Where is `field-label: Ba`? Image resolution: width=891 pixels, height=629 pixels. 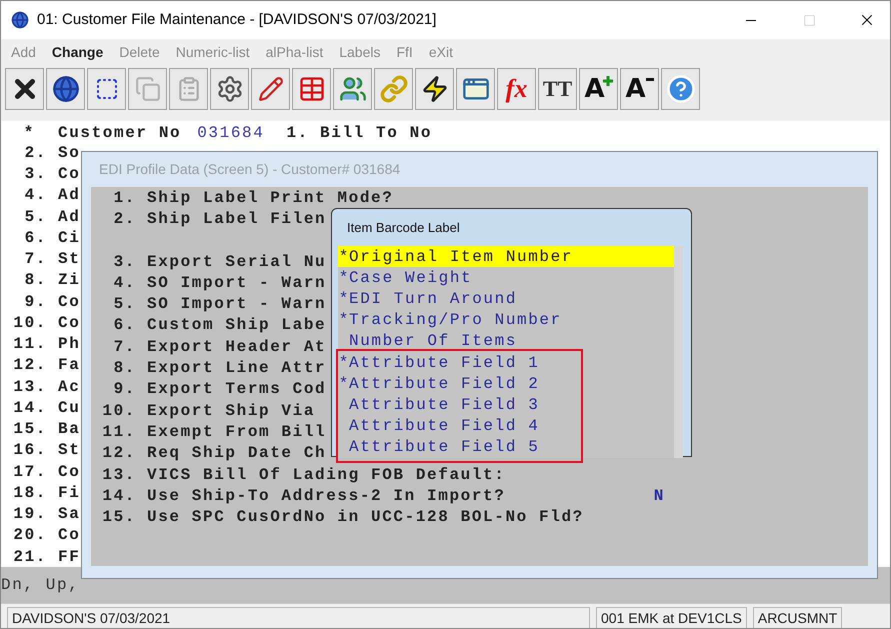
field-label: Ba is located at coordinates (69, 429).